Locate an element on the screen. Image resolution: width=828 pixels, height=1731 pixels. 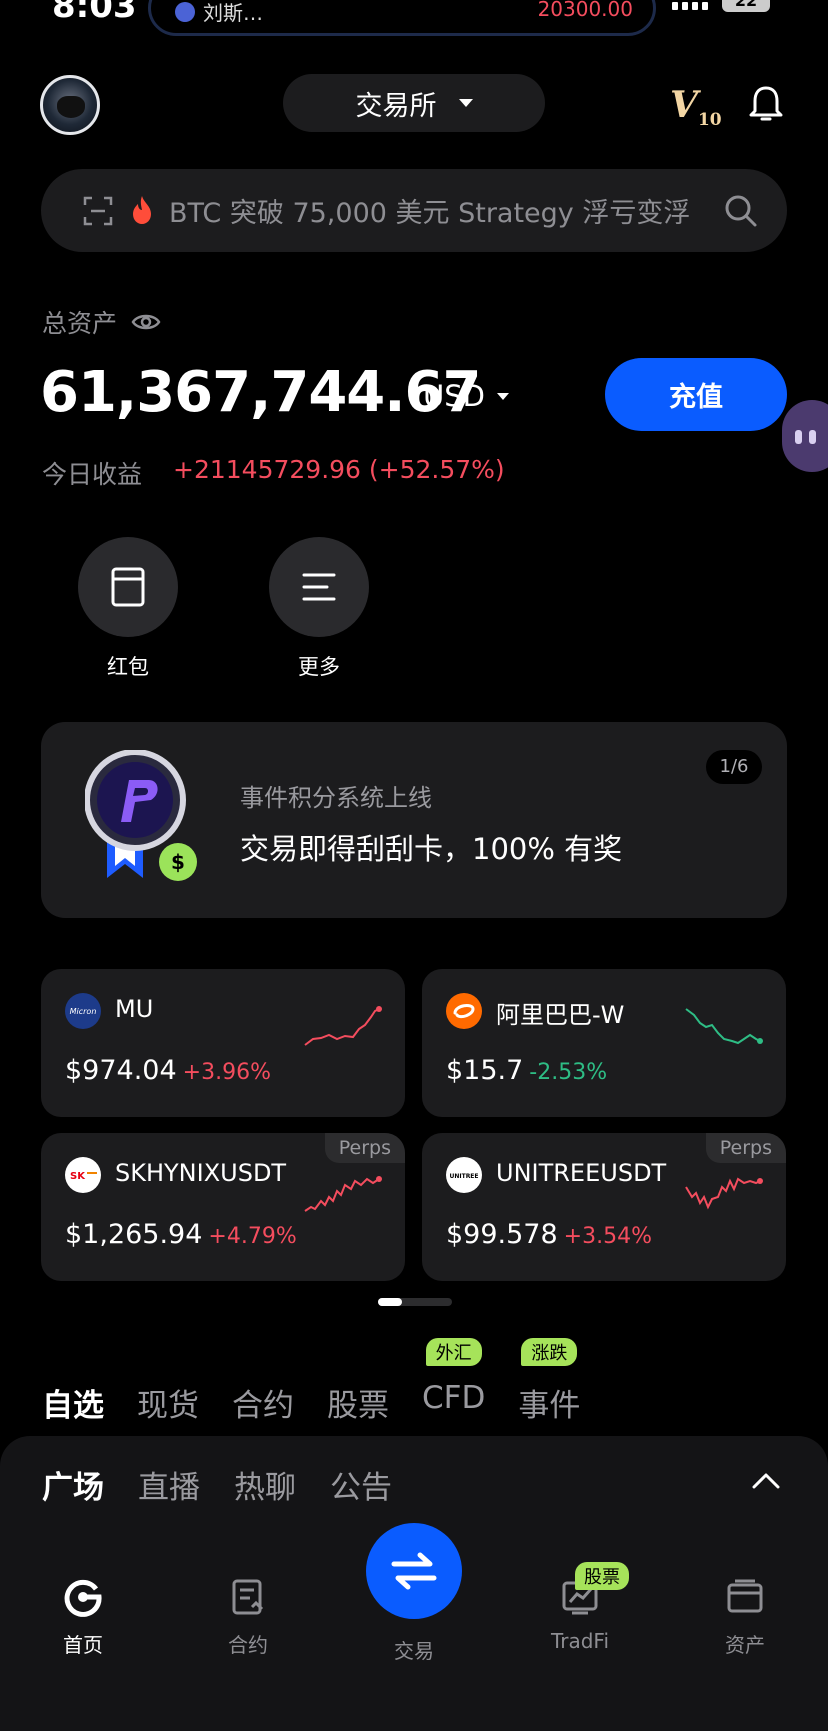
currency-selector: USD is located at coordinates (466, 396).